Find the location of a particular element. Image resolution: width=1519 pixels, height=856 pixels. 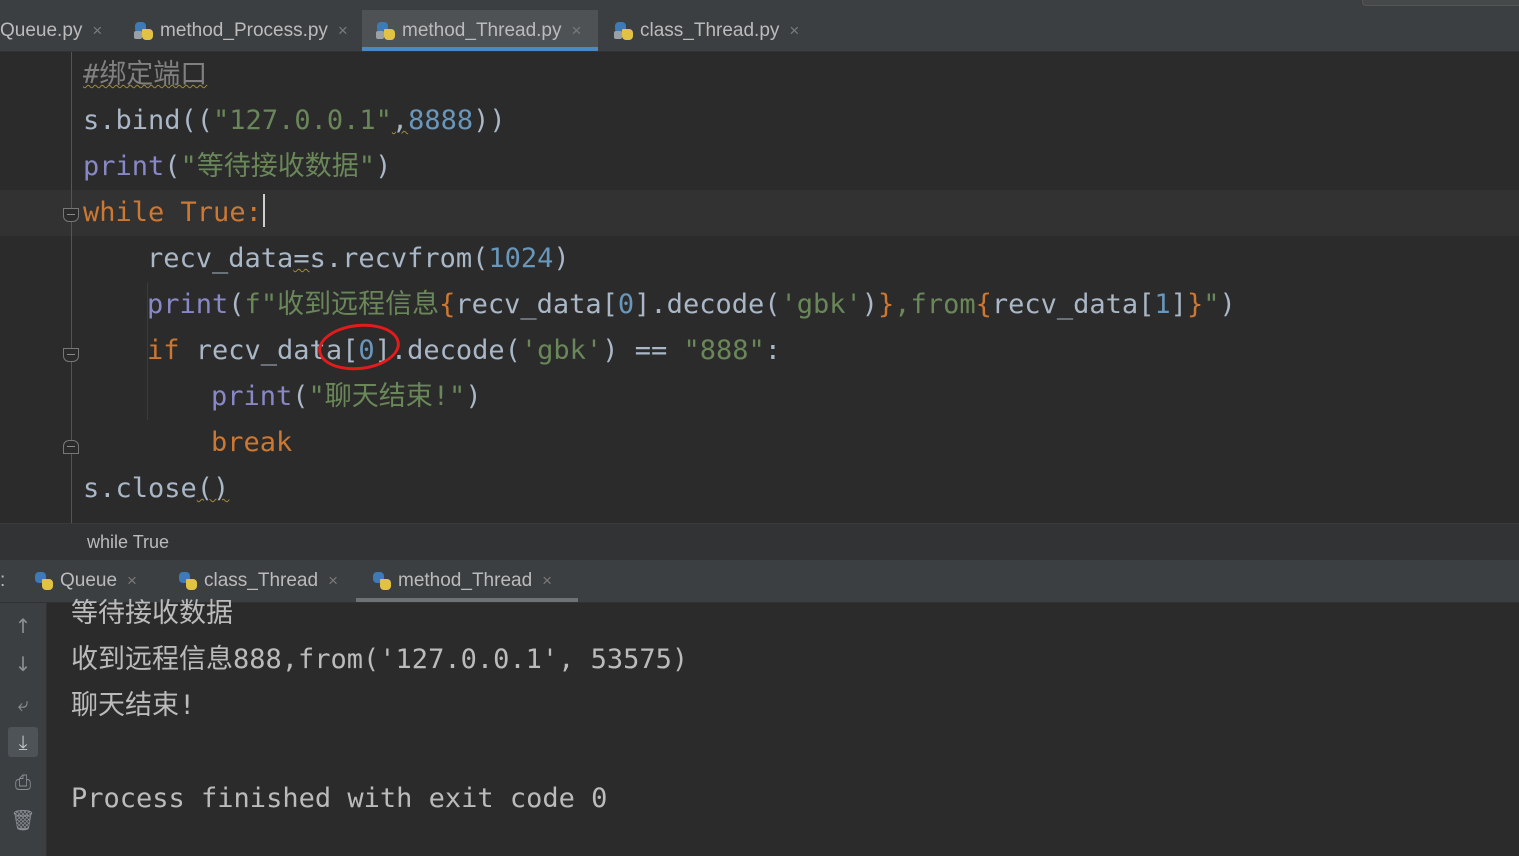

run-tab-method-thread: method_Thread × is located at coordinates (467, 581).